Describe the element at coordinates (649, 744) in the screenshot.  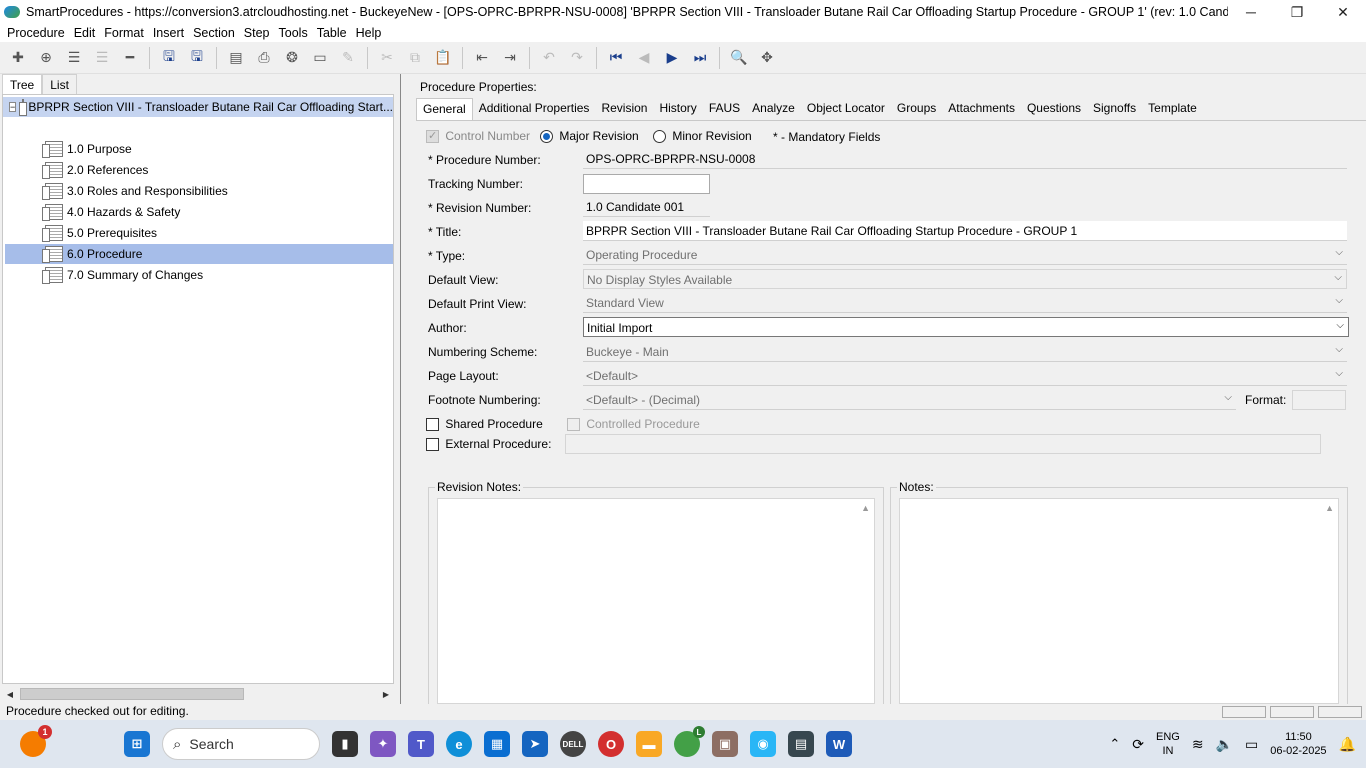
I see `file-explorer-icon: ▬` at that location.